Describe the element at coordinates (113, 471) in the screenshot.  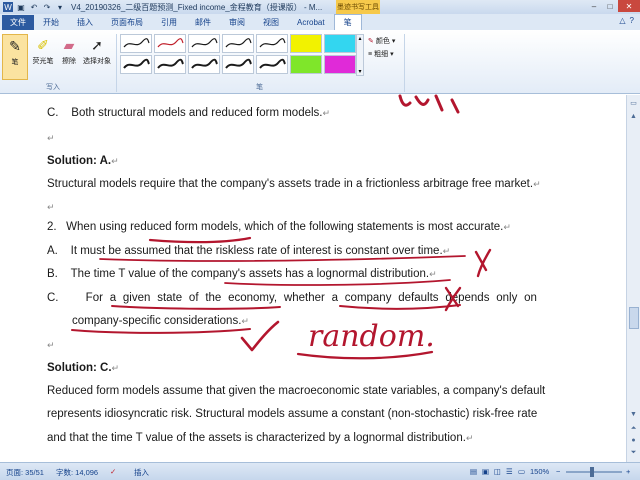
I see `proofing-icon: ✓` at that location.